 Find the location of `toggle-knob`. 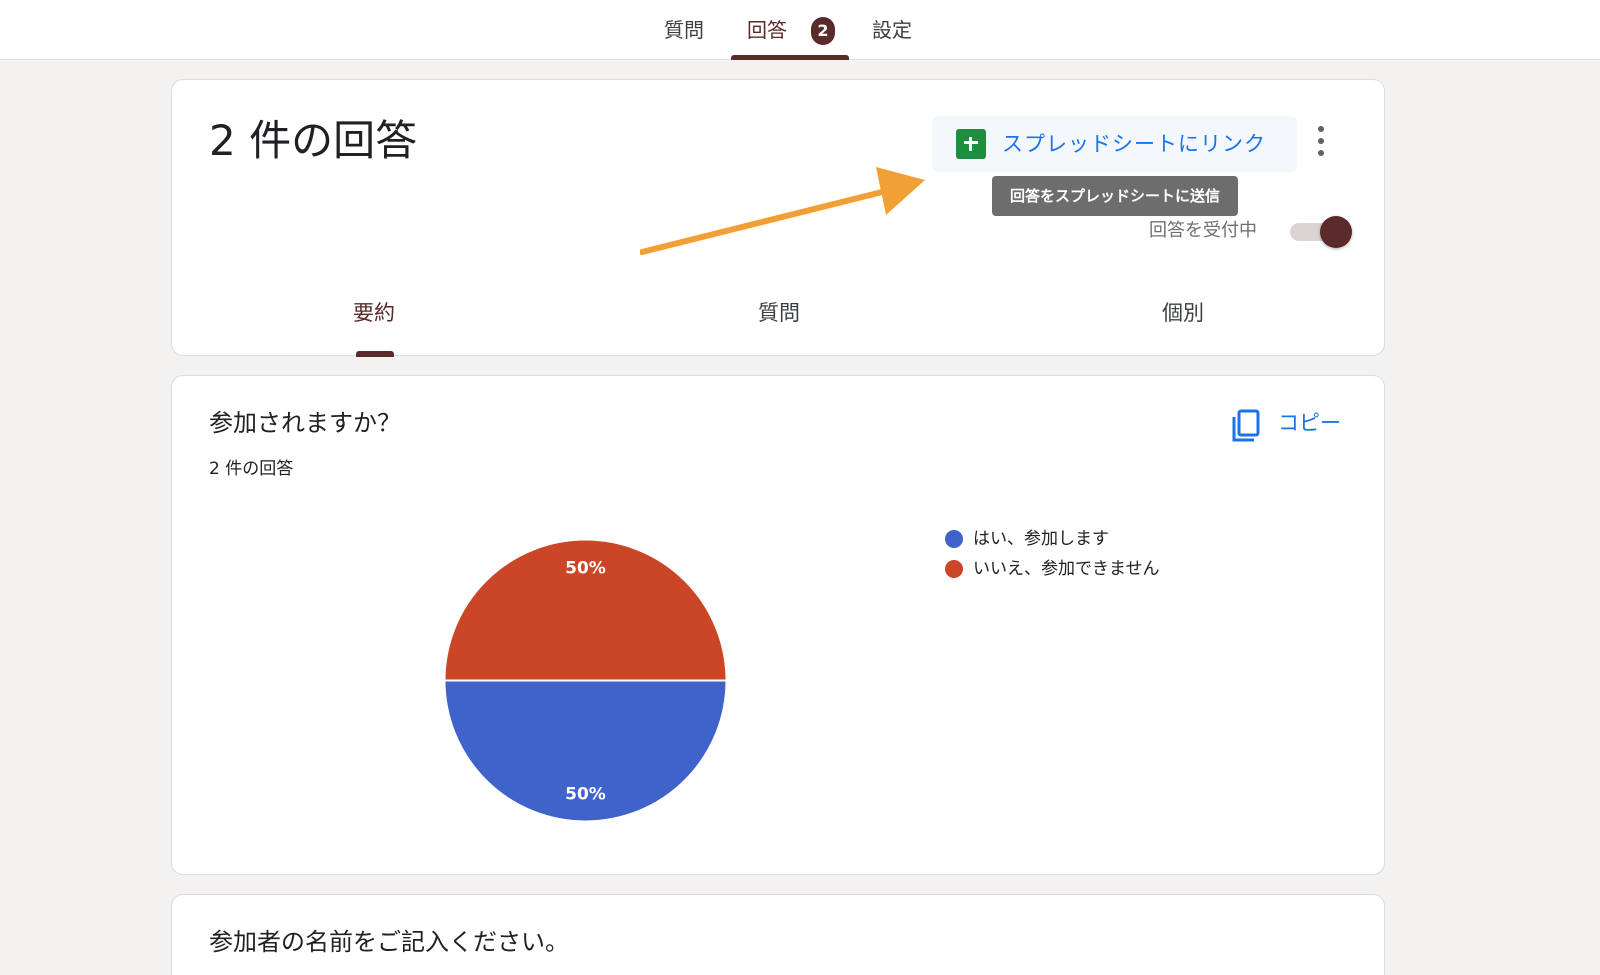

toggle-knob is located at coordinates (1336, 232).